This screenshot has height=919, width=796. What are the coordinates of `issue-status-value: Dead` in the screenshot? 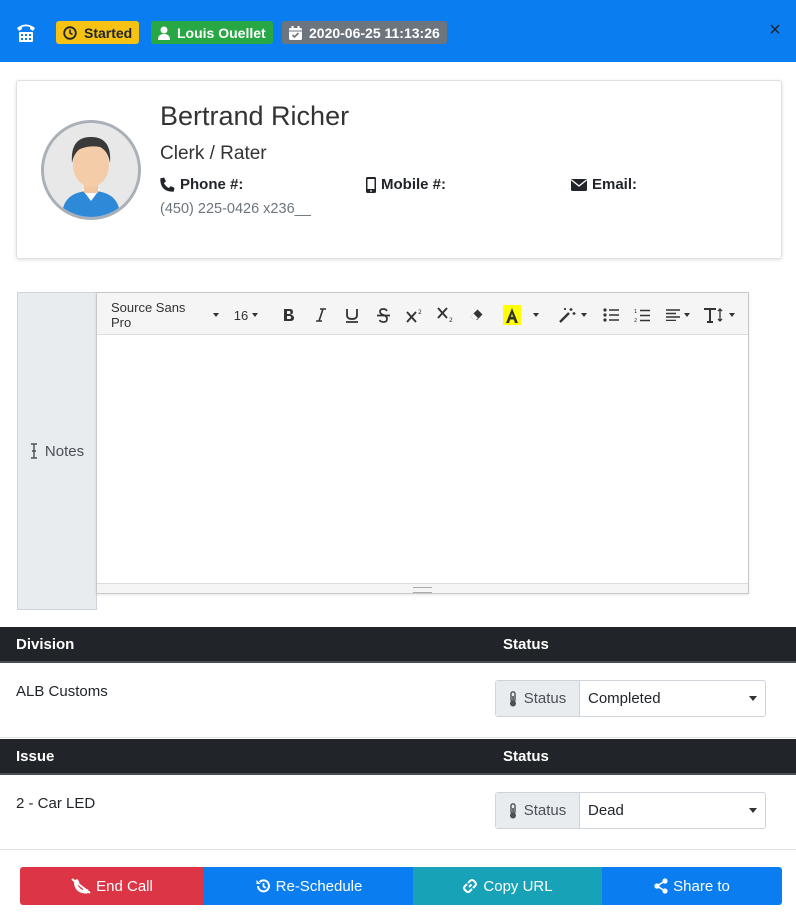 It's located at (606, 810).